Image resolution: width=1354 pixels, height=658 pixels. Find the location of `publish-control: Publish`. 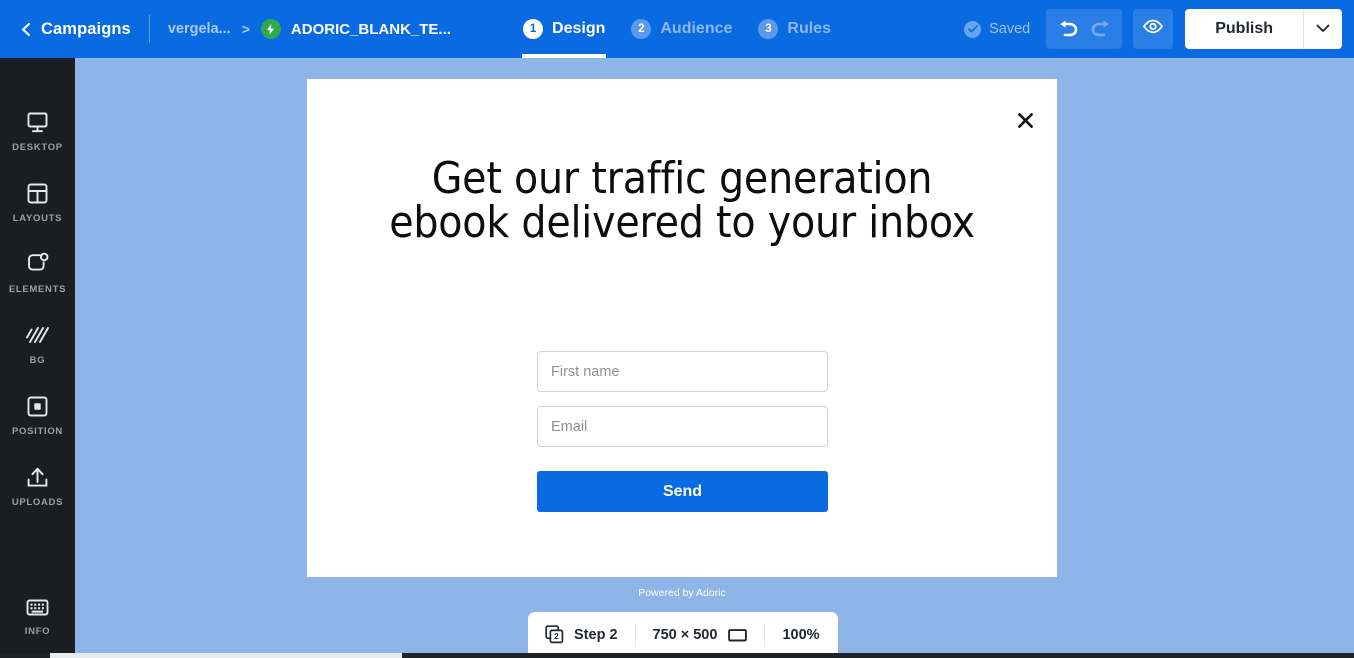

publish-control: Publish is located at coordinates (1263, 29).